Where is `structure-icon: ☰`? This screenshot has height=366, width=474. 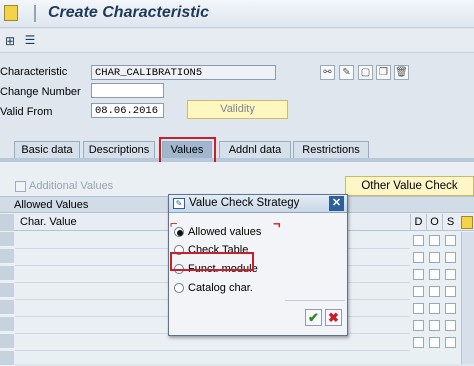
structure-icon: ☰ is located at coordinates (30, 40).